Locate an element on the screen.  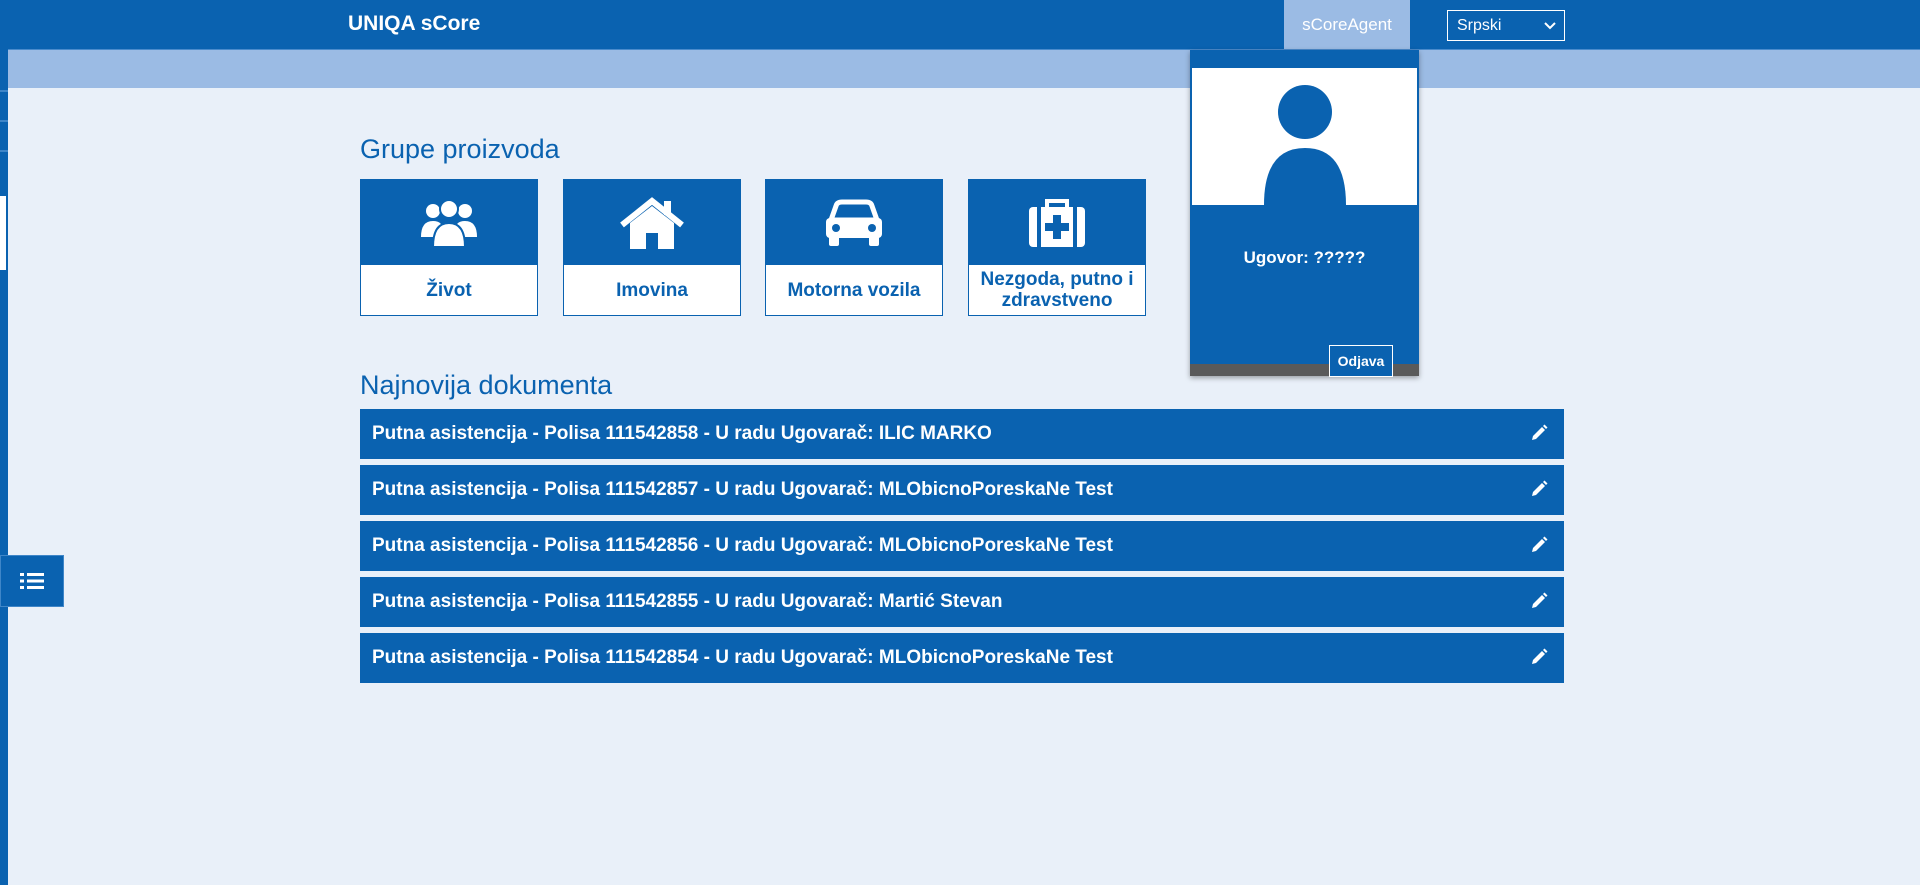
user-avatar-icon is located at coordinates (1305, 145).